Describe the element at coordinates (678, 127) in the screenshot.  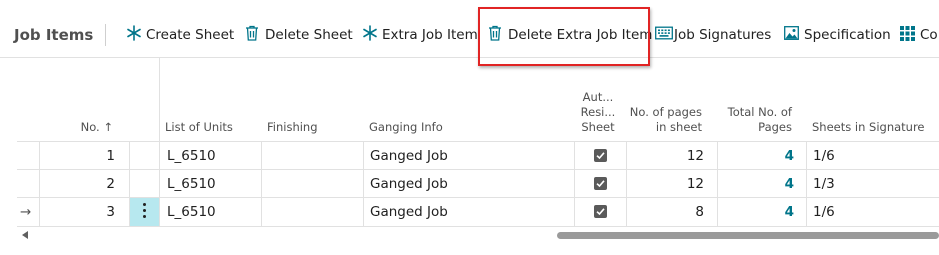
I see `header-pages-in-sheet-line-2: in sheet` at that location.